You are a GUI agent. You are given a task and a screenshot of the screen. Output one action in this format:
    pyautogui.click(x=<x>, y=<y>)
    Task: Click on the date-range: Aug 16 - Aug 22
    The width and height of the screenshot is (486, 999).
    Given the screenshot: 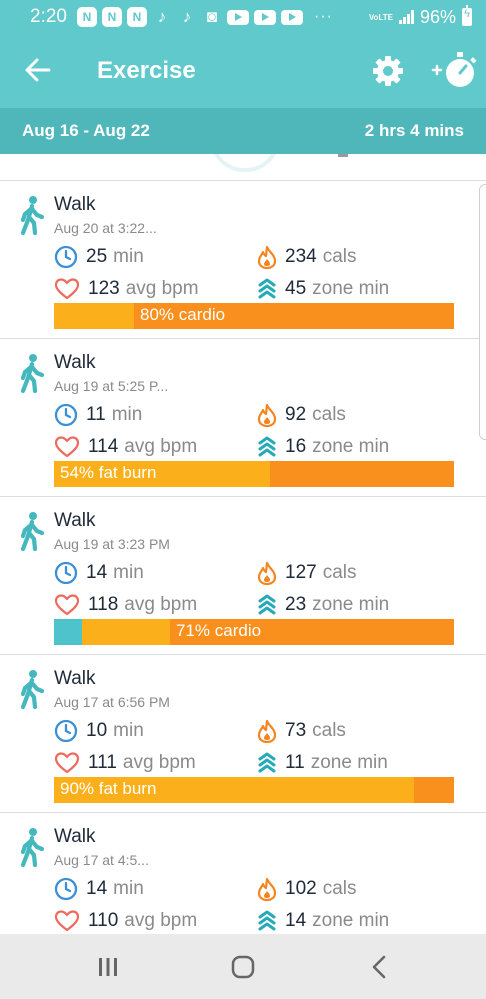 What is the action you would take?
    pyautogui.click(x=86, y=131)
    